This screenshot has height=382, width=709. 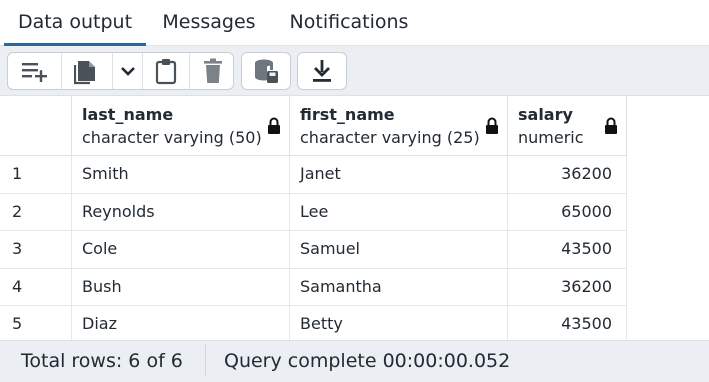 I want to click on query-status: Query complete 00:00:00.052, so click(x=367, y=361).